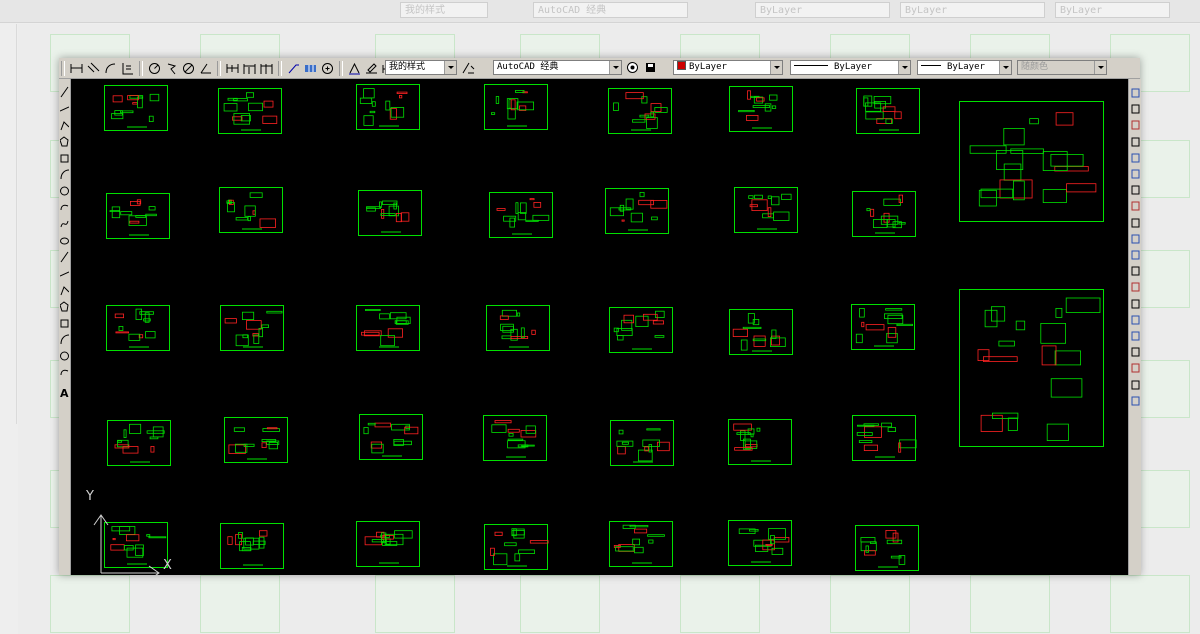 The width and height of the screenshot is (1200, 634). Describe the element at coordinates (93, 68) in the screenshot. I see `aligned-dimension-icon` at that location.